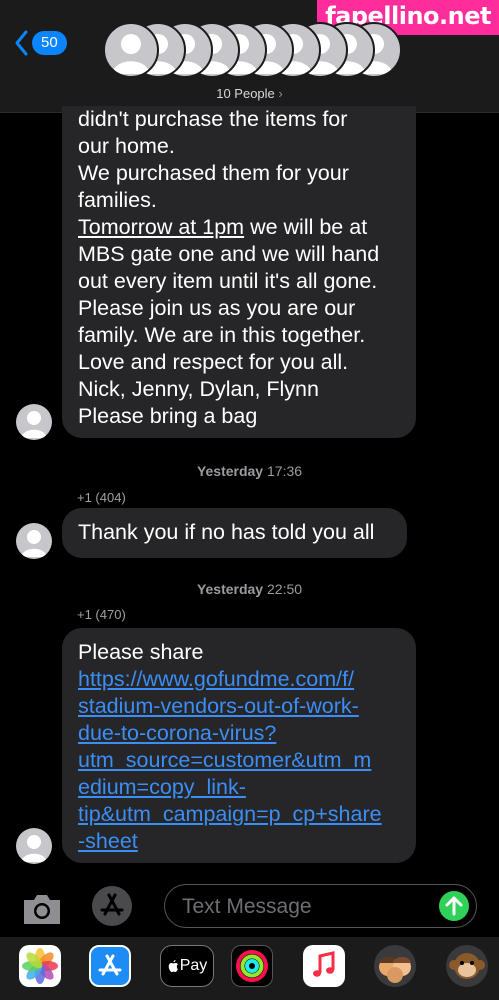 Image resolution: width=499 pixels, height=1000 pixels. Describe the element at coordinates (239, 733) in the screenshot. I see `gofundme-link: due-to-corona-virus?` at that location.